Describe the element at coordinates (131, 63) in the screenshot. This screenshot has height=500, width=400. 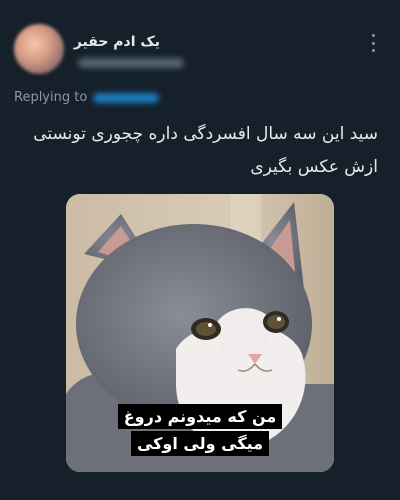
I see `user-handle-redacted` at that location.